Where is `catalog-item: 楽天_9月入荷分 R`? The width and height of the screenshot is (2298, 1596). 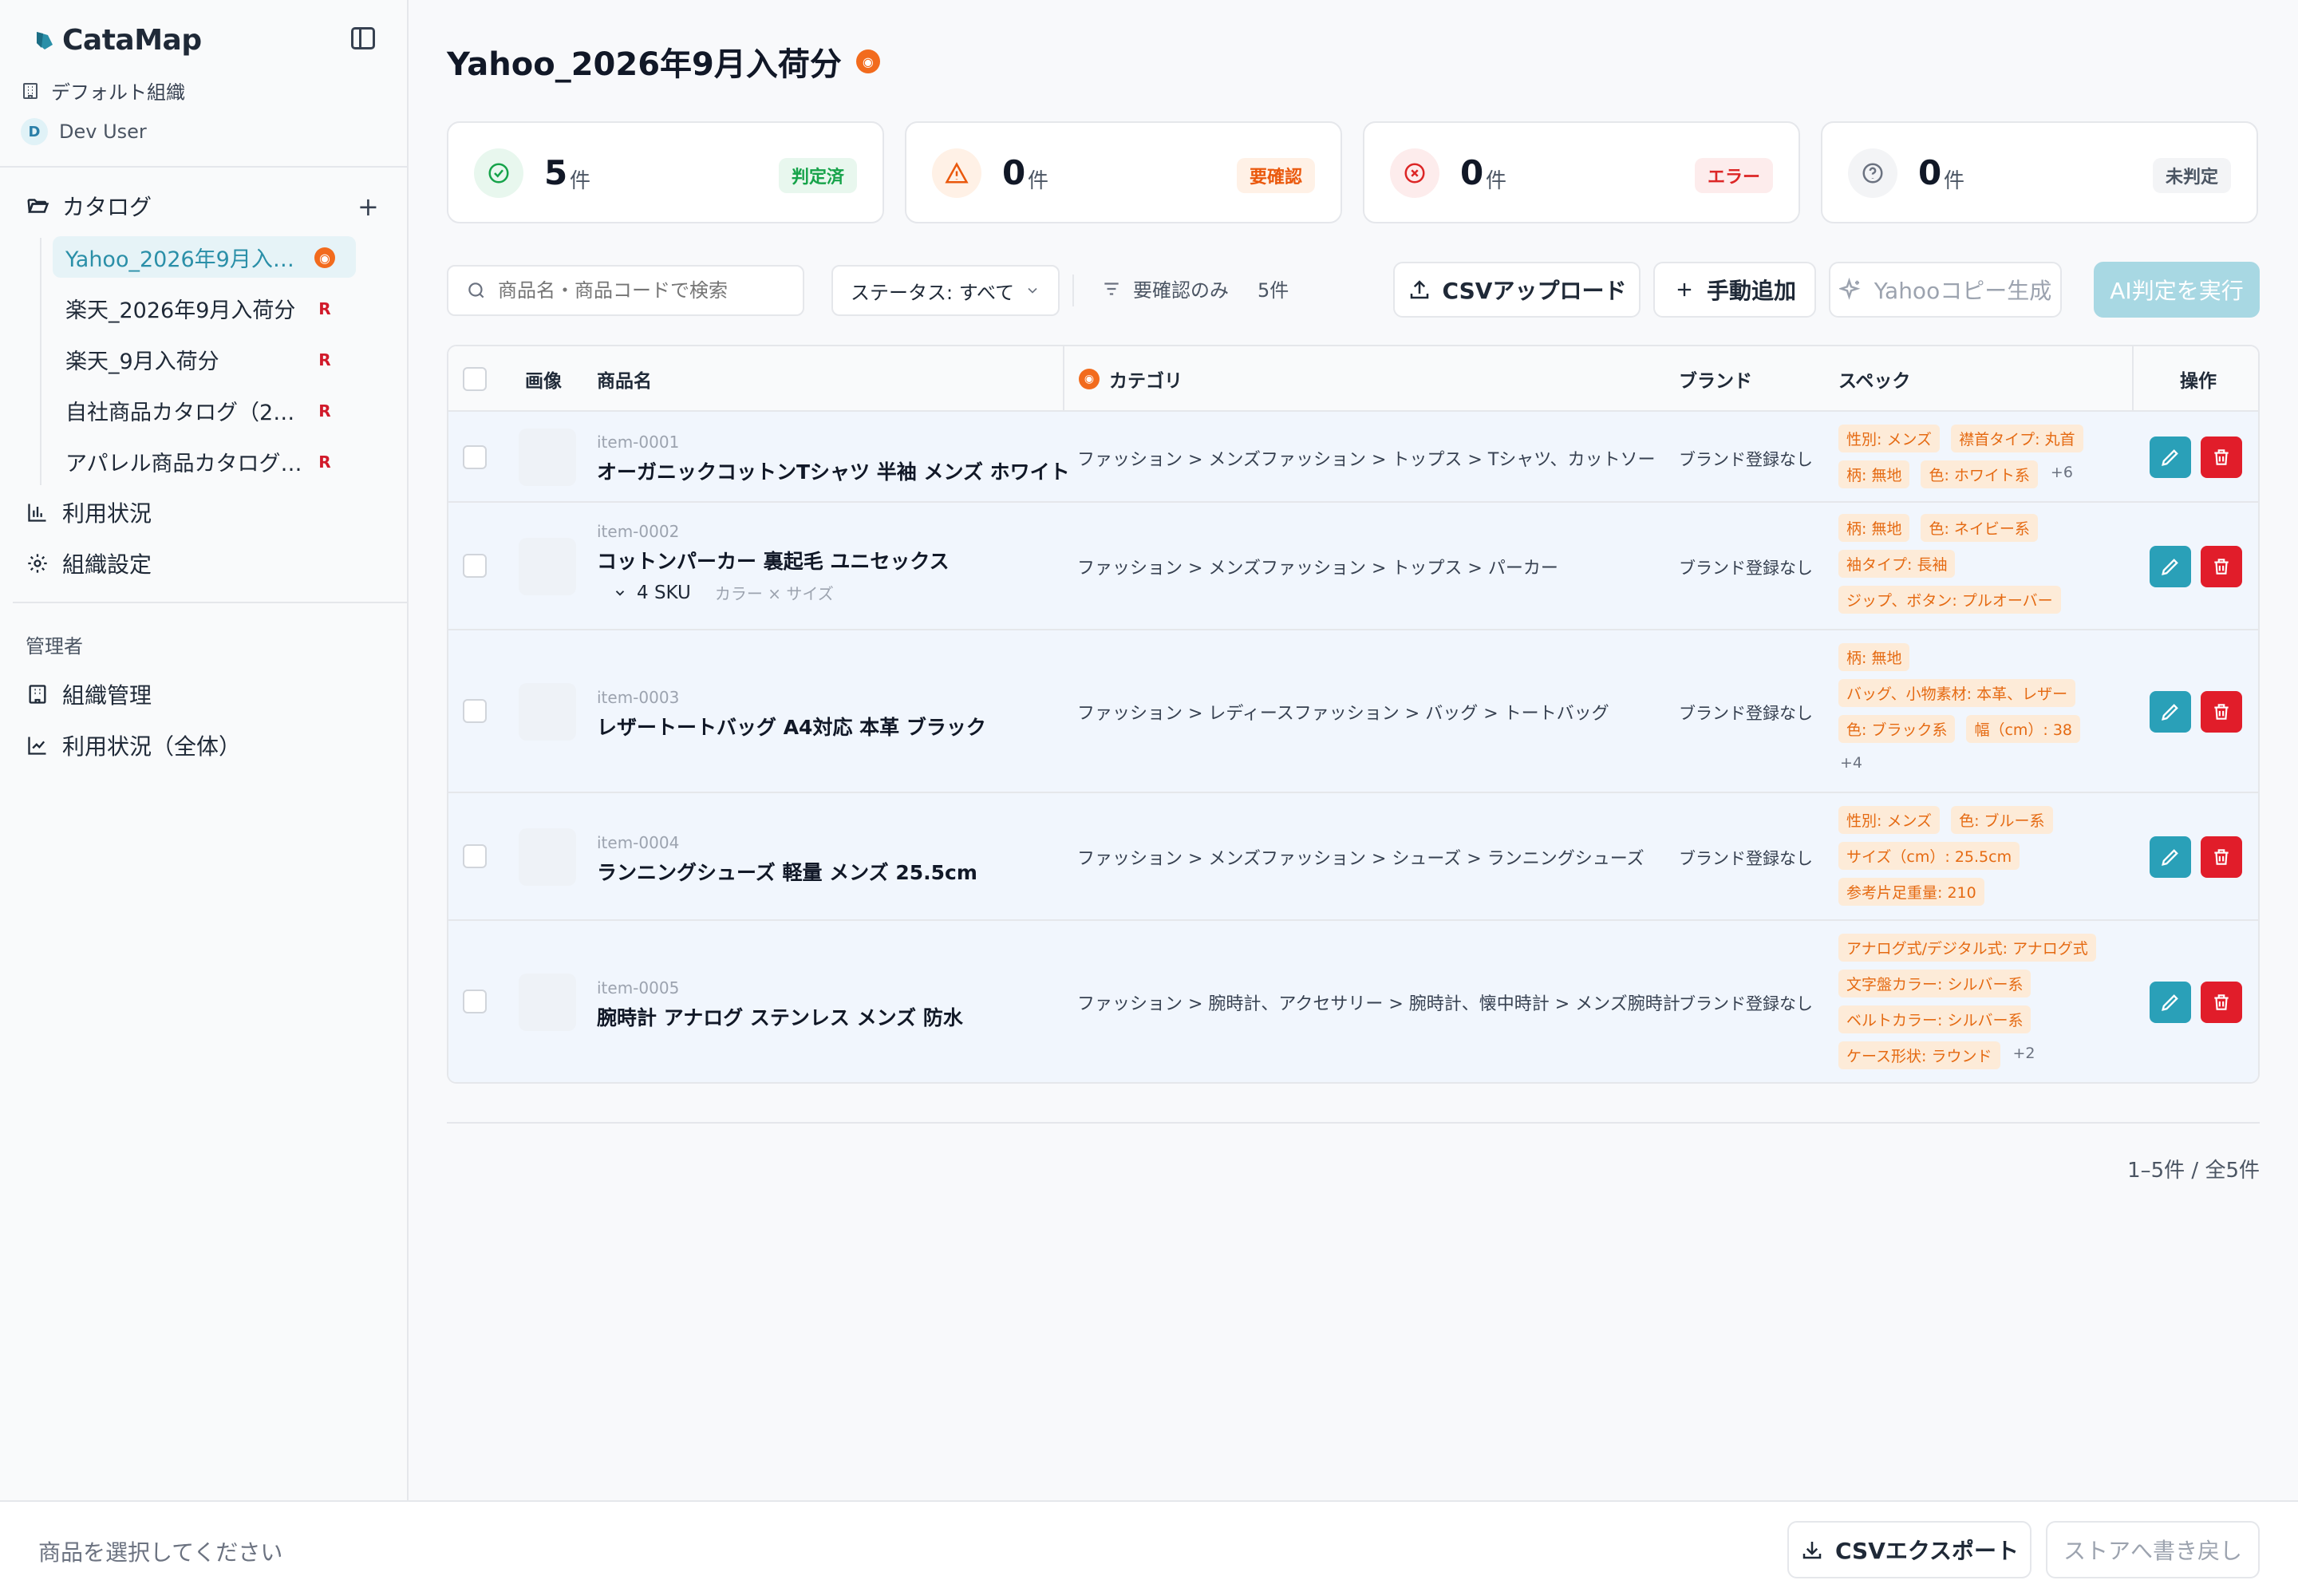 catalog-item: 楽天_9月入荷分 R is located at coordinates (204, 359).